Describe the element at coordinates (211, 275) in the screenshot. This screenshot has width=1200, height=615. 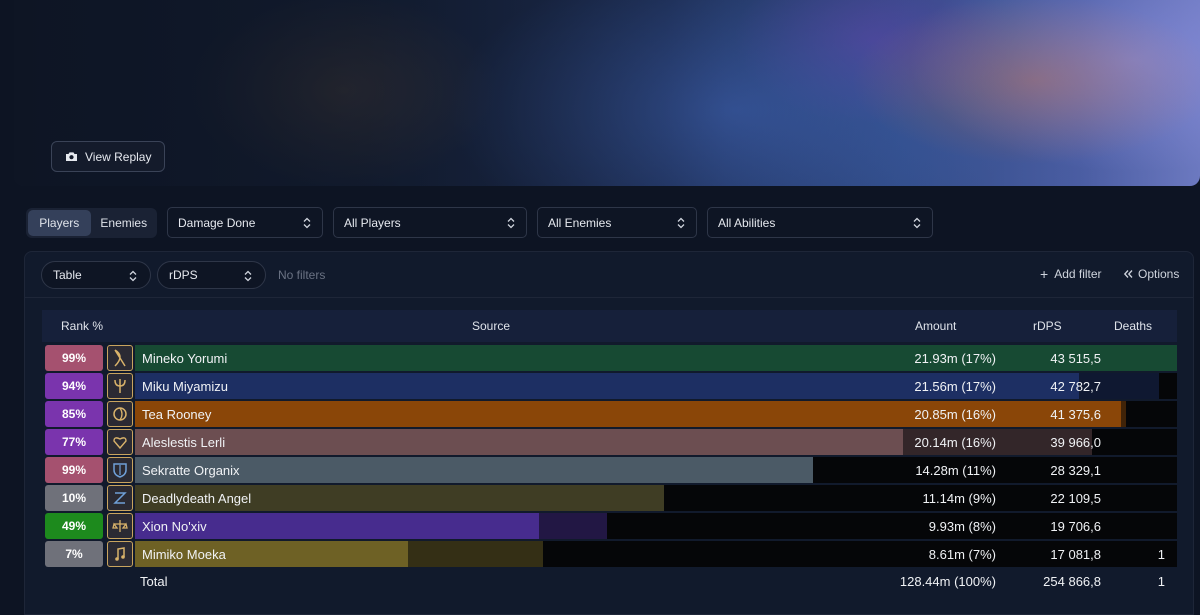
I see `stat-select: rDPS` at that location.